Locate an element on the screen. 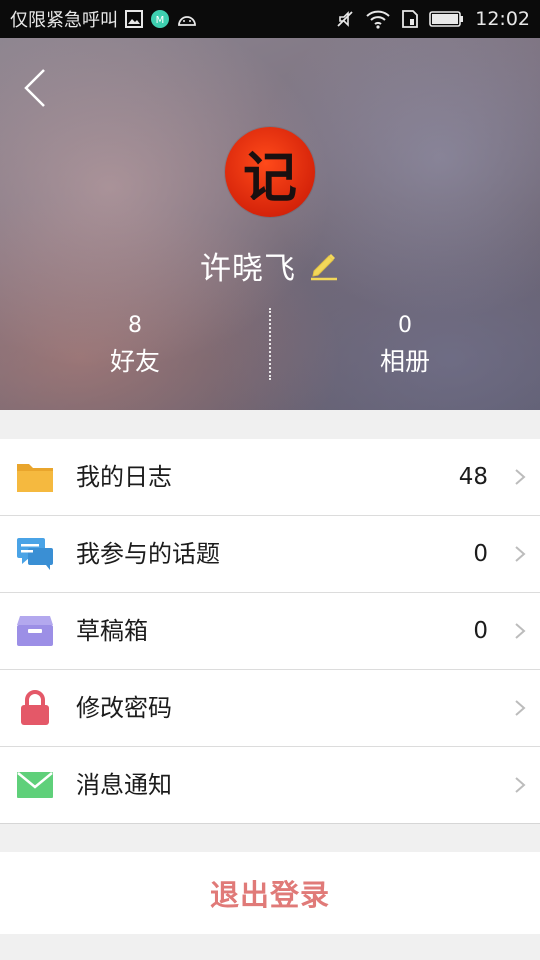 The width and height of the screenshot is (540, 960). lock-icon is located at coordinates (35, 707).